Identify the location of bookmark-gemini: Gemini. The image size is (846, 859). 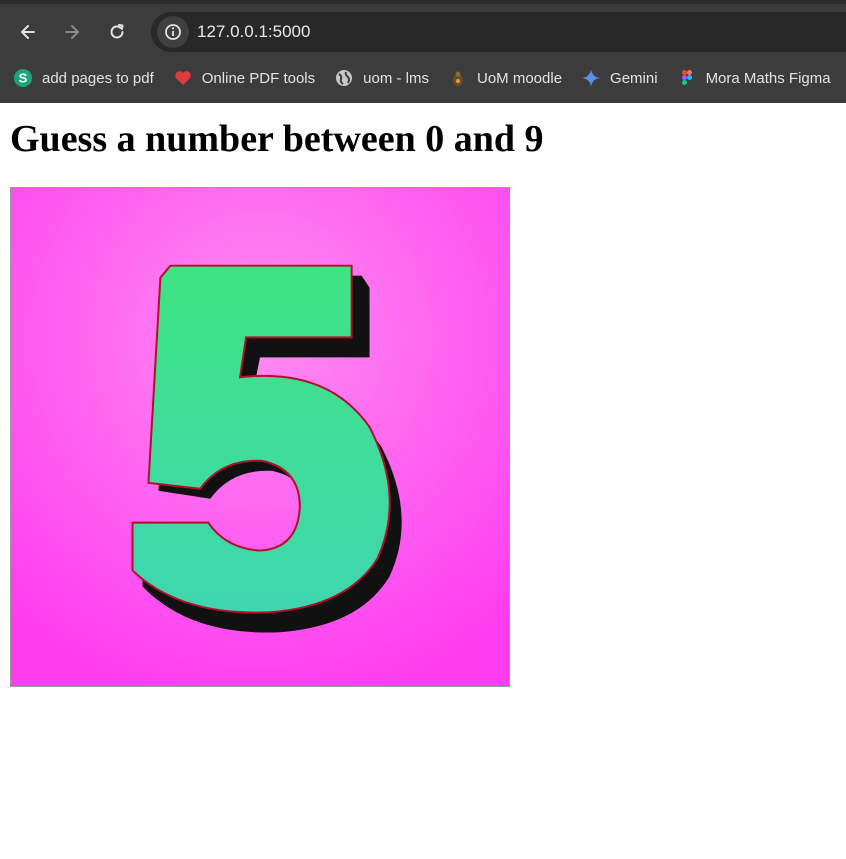
(620, 78).